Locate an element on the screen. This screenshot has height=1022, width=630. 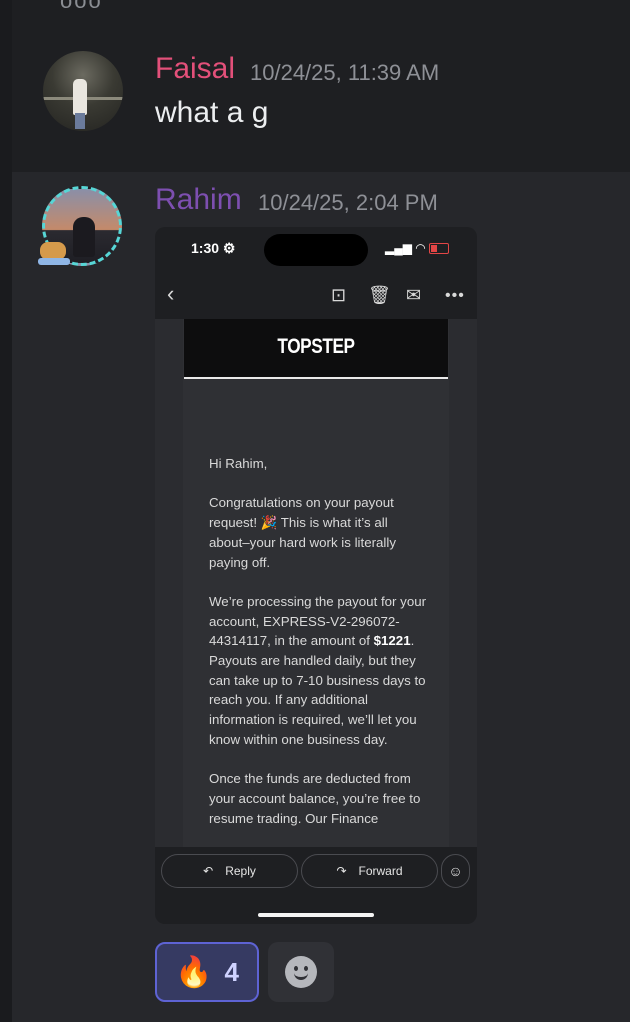
phone-status-bar: 1:30 ⚙ ▂▄▆ ◠ is located at coordinates (316, 248).